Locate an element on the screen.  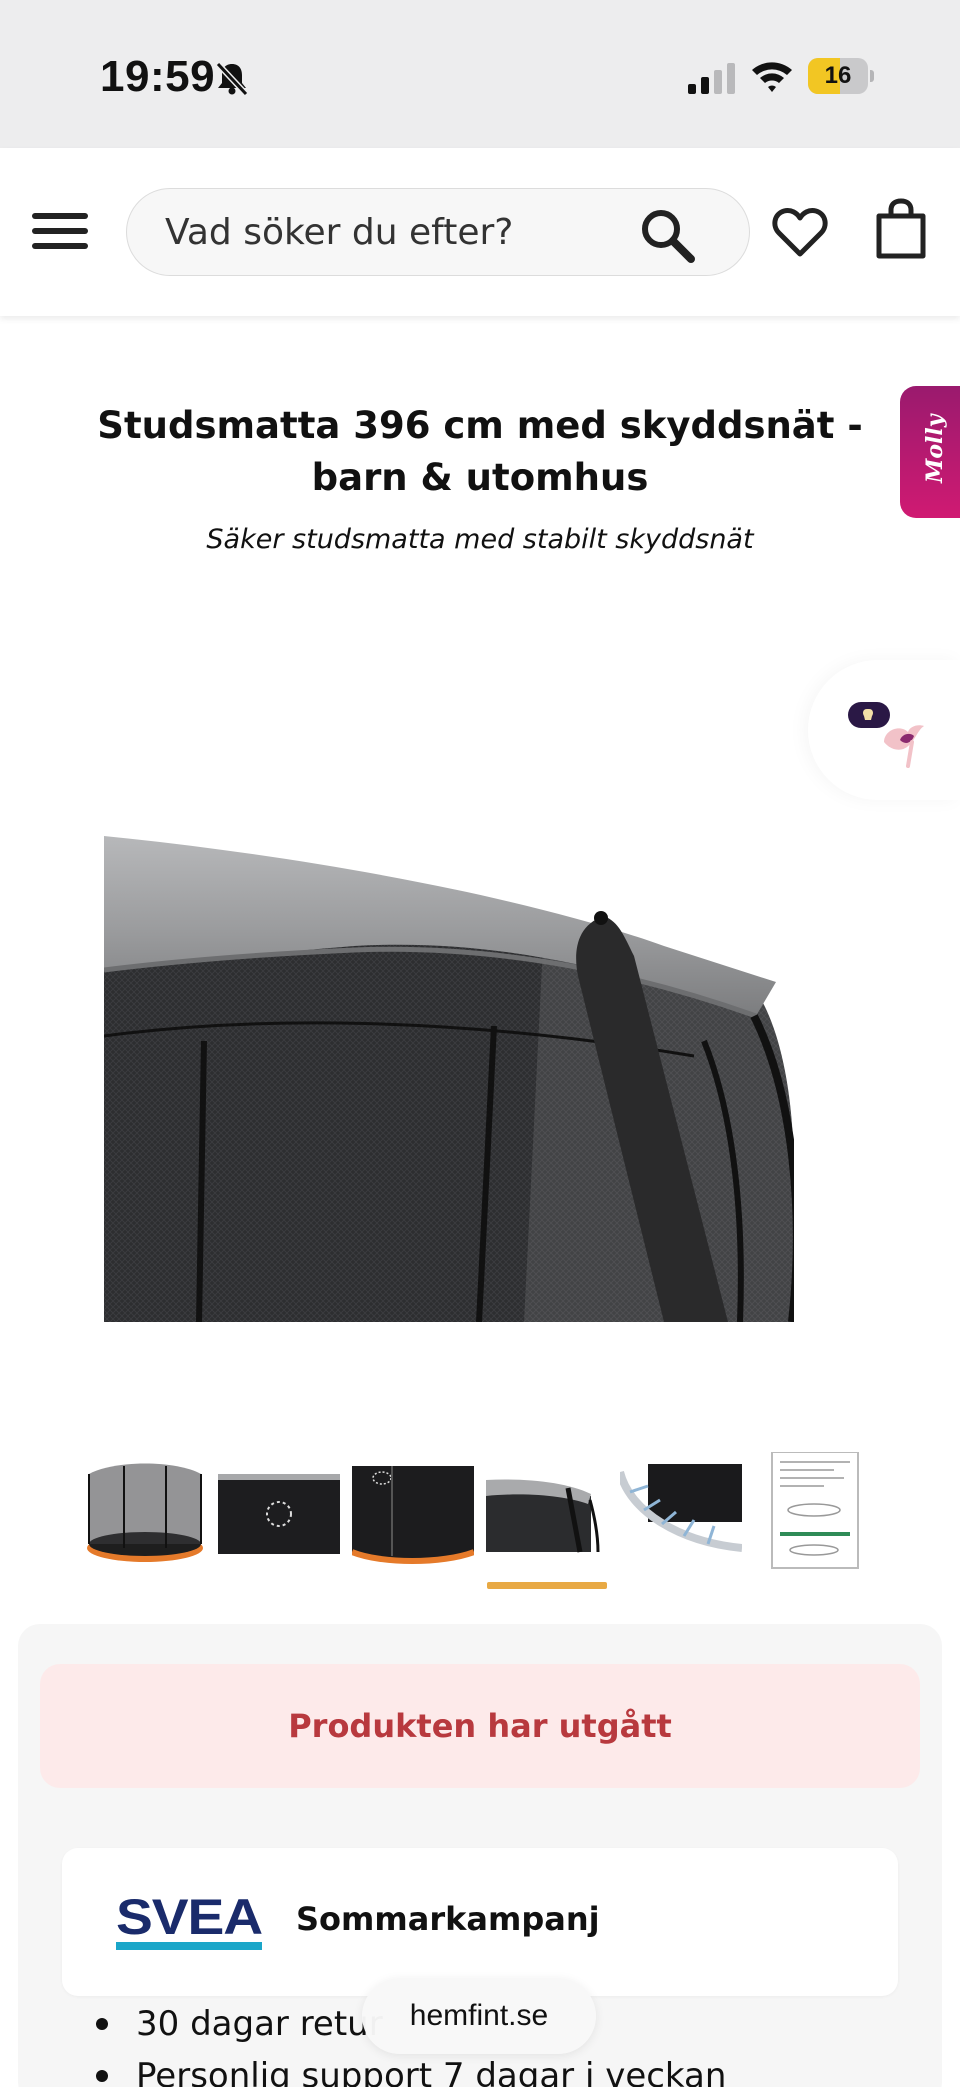
browser-url: hemfint.se is located at coordinates (479, 2015).